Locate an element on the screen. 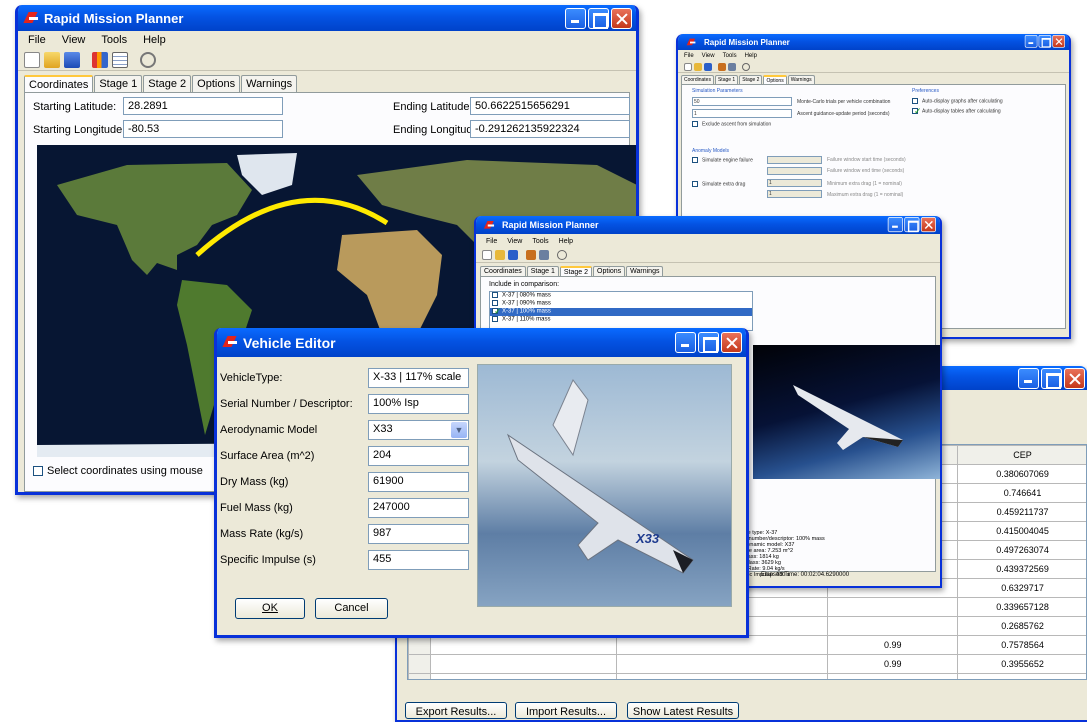 The height and width of the screenshot is (722, 1087). select-coords-checkbox: Select coordinates using mouse is located at coordinates (118, 471).